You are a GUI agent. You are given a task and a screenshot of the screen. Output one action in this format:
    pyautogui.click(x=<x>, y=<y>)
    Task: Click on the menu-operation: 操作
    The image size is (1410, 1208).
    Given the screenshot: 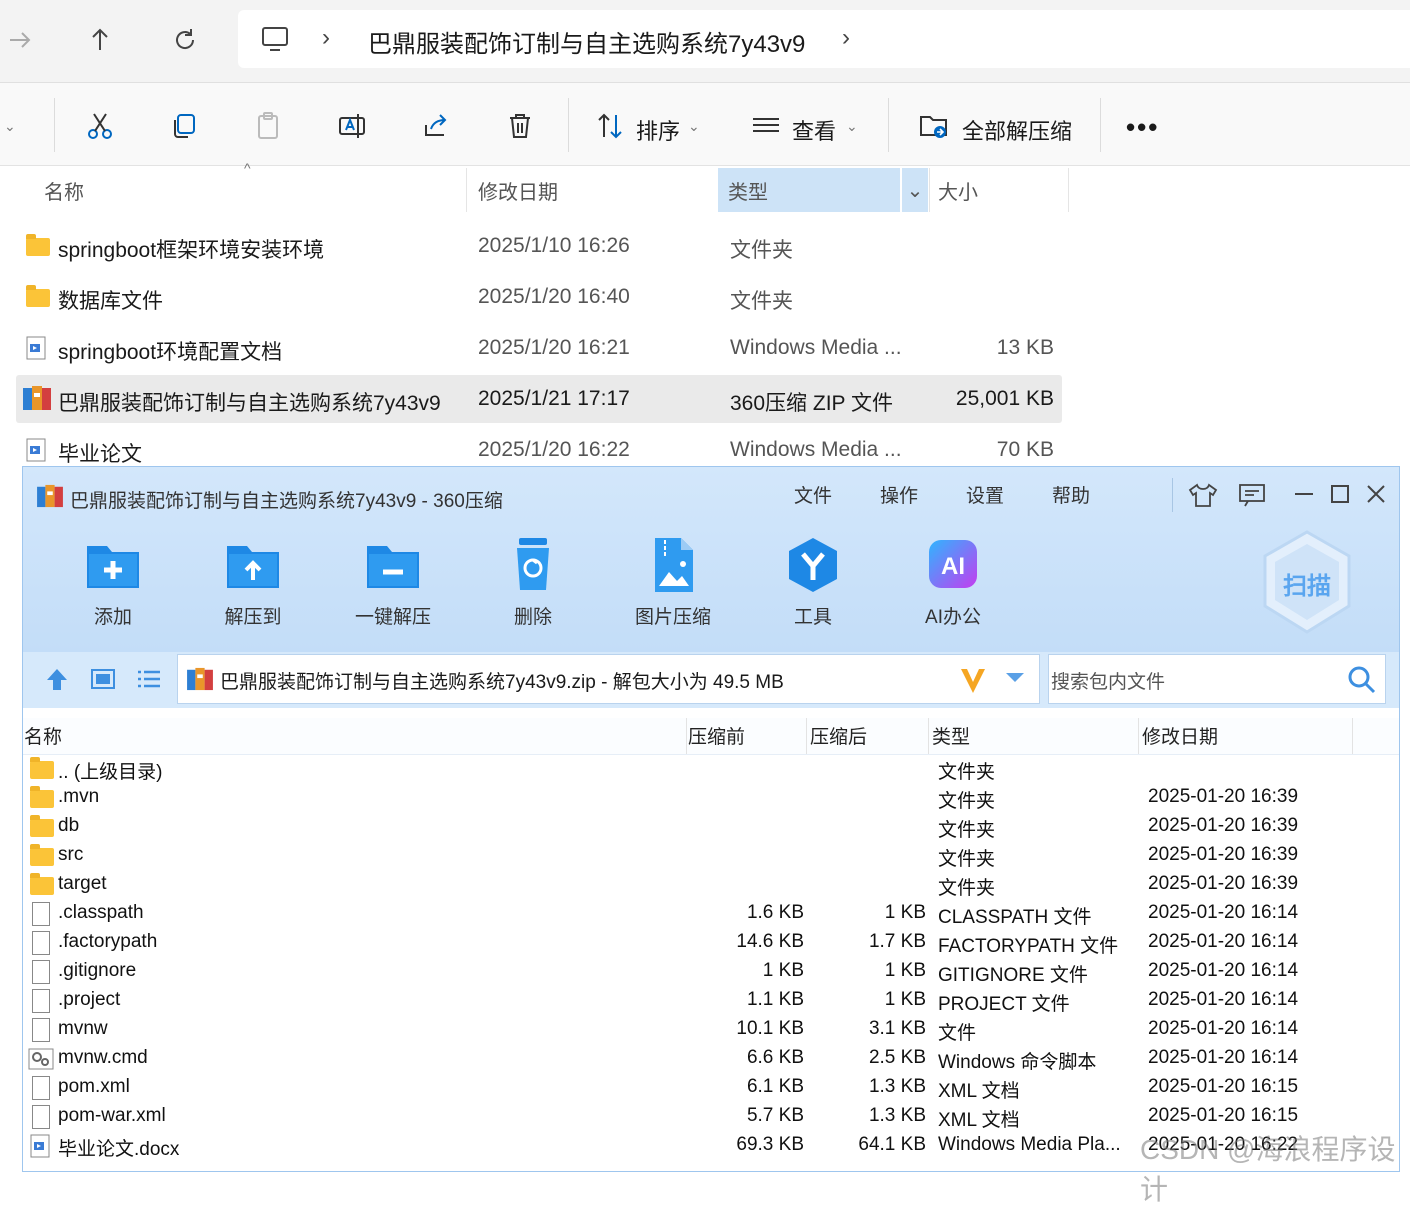 What is the action you would take?
    pyautogui.click(x=899, y=494)
    